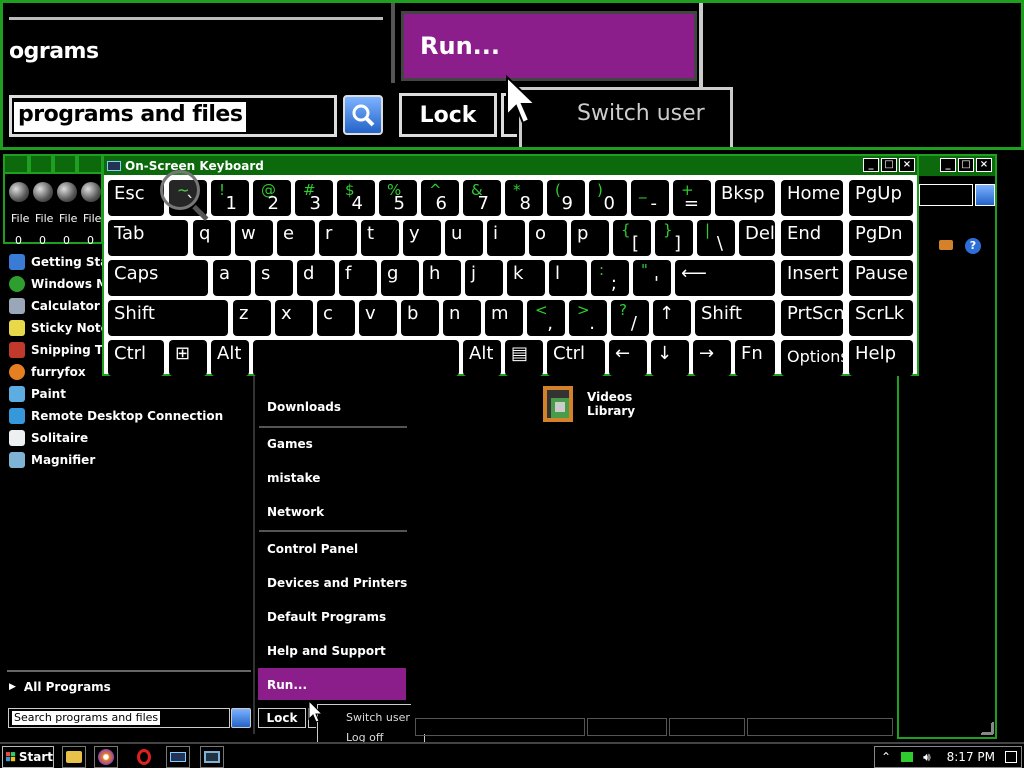 The image size is (1024, 768). I want to click on key-symbol: @2, so click(272, 198).